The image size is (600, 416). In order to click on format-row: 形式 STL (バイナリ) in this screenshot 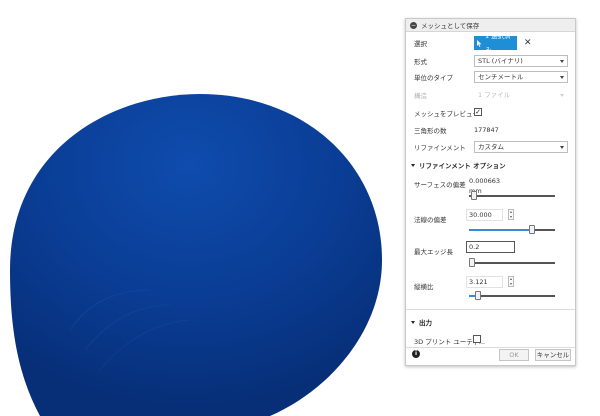, I will do `click(491, 61)`.